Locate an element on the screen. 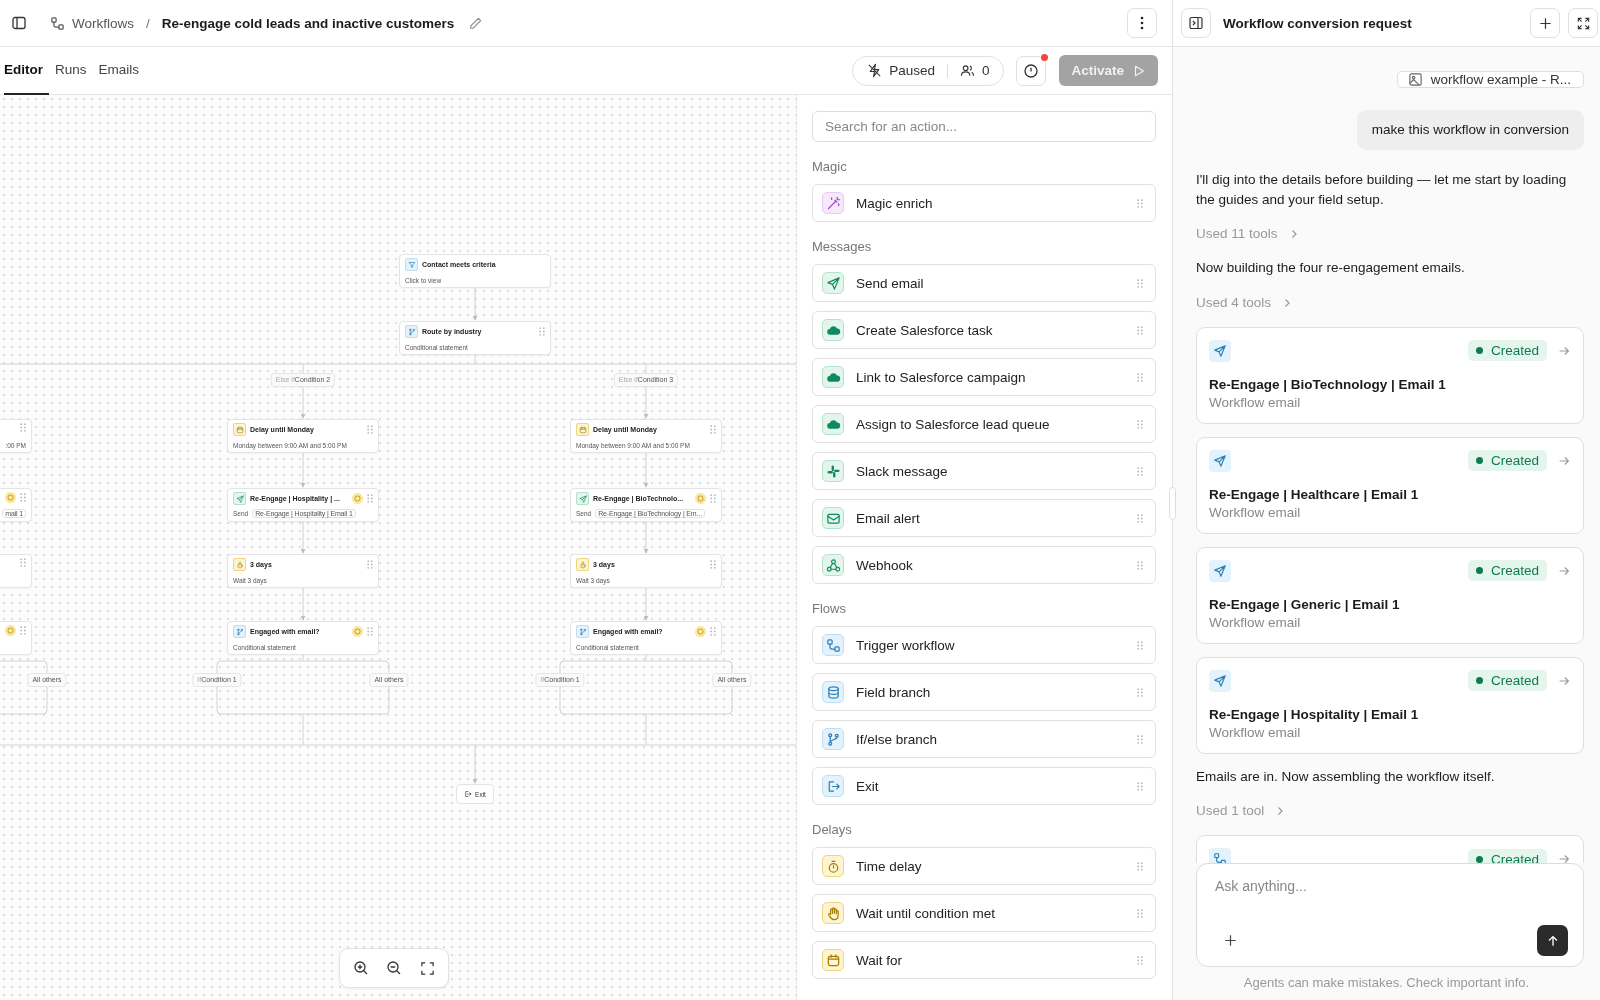 The image size is (1600, 1000). action-item: Exit is located at coordinates (984, 786).